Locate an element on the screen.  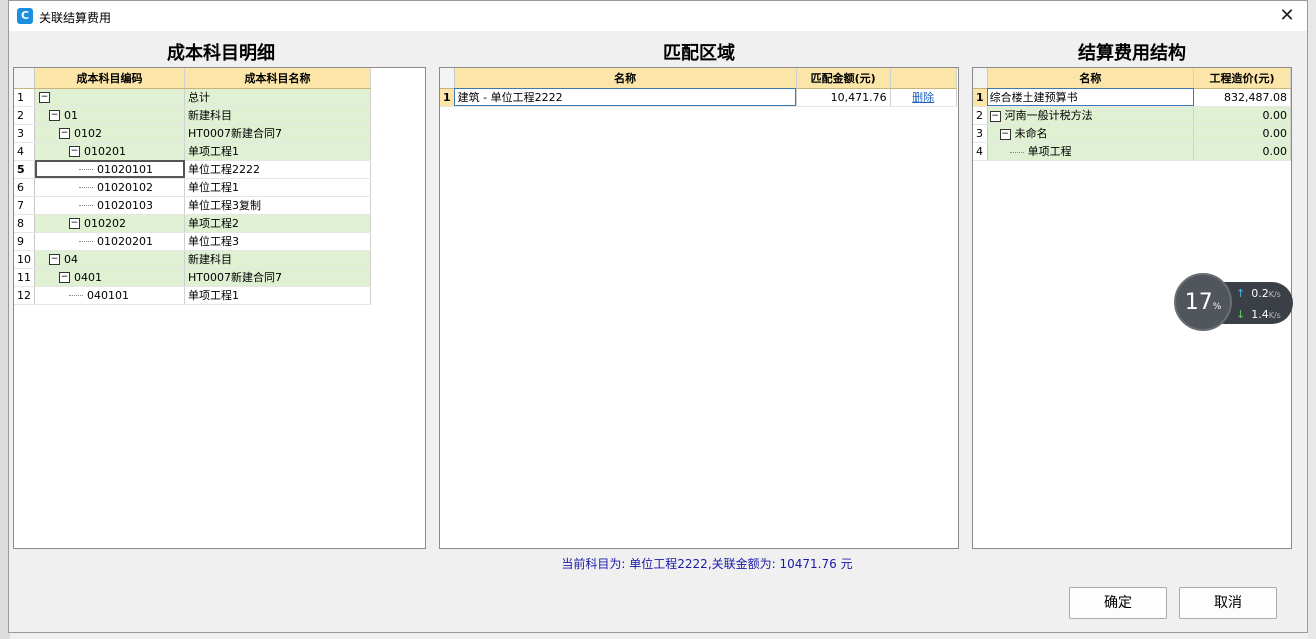
table-row: 1 建筑 - 单位工程2222 10,471.76 删除 is located at coordinates (698, 97).